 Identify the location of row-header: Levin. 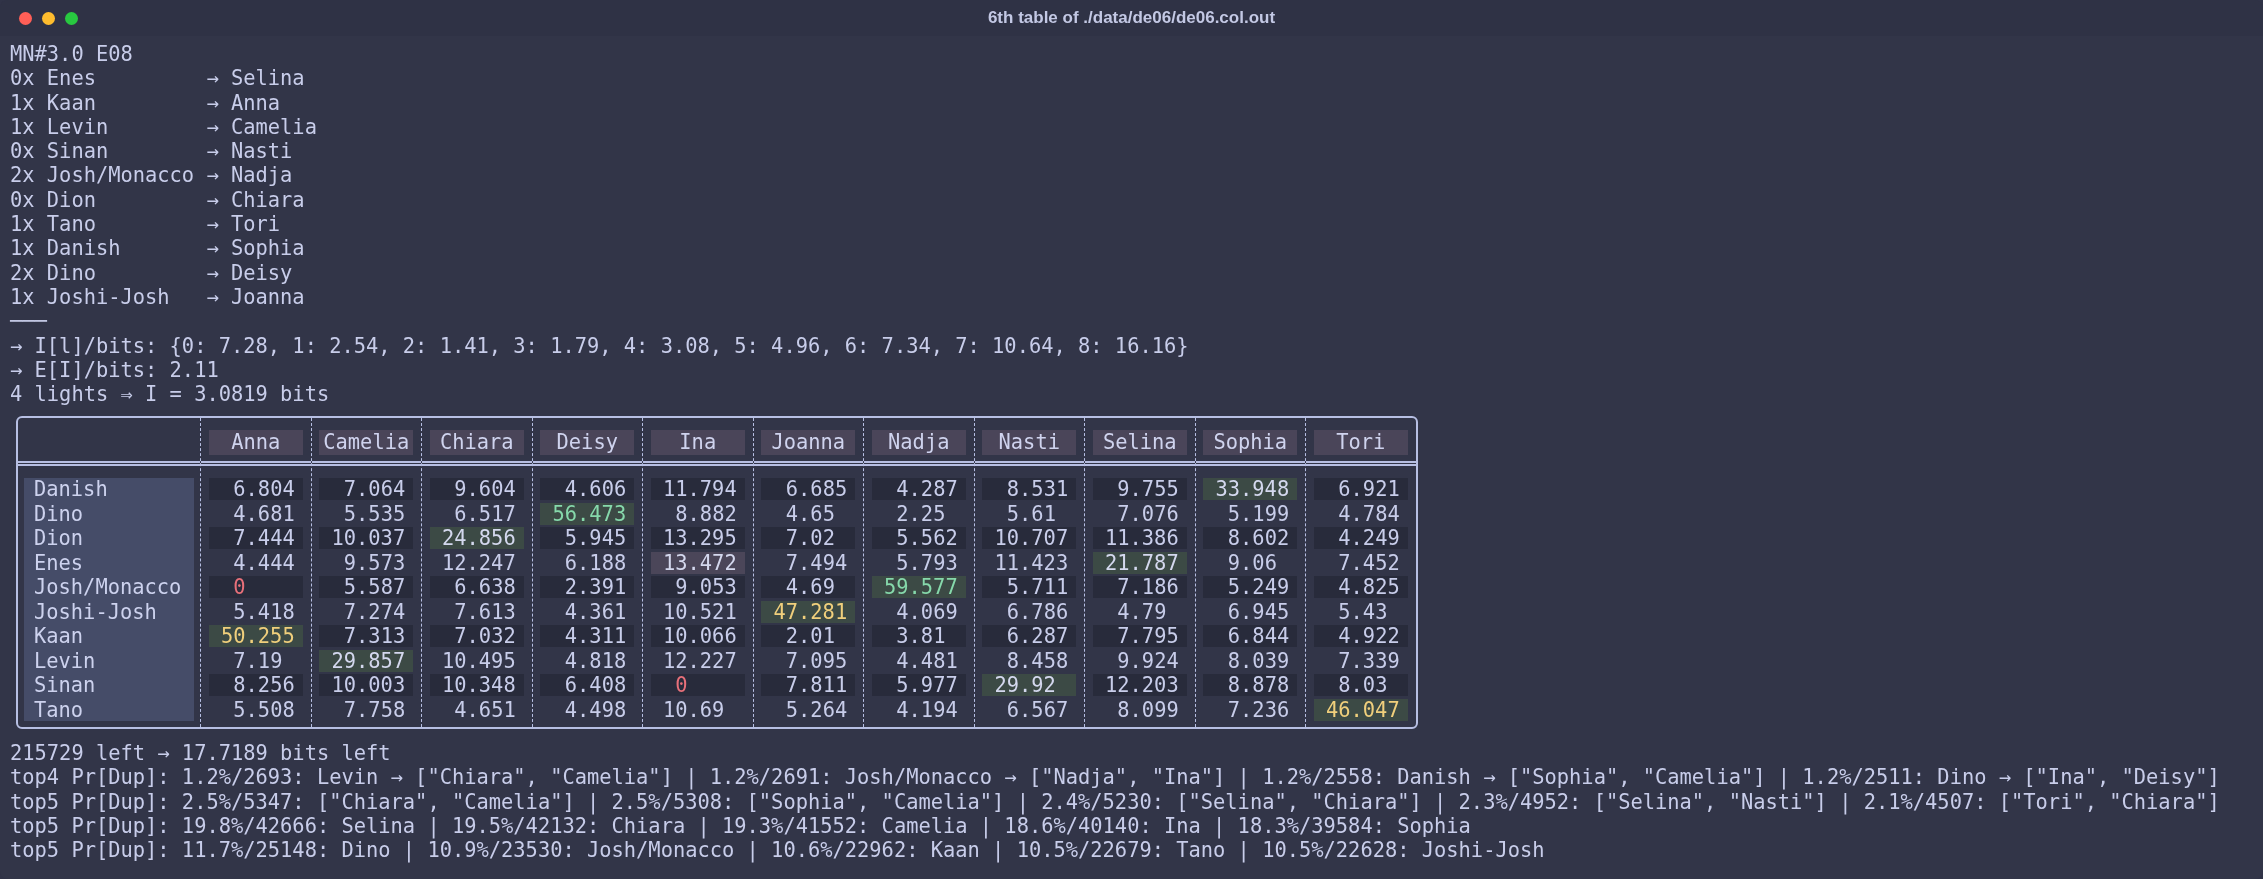
(65, 660).